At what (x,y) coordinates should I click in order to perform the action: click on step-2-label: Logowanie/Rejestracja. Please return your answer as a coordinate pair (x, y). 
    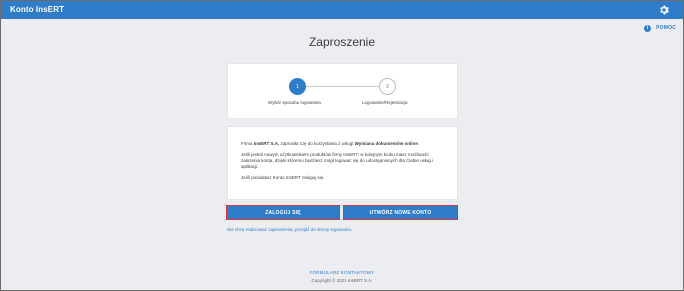
    Looking at the image, I should click on (385, 102).